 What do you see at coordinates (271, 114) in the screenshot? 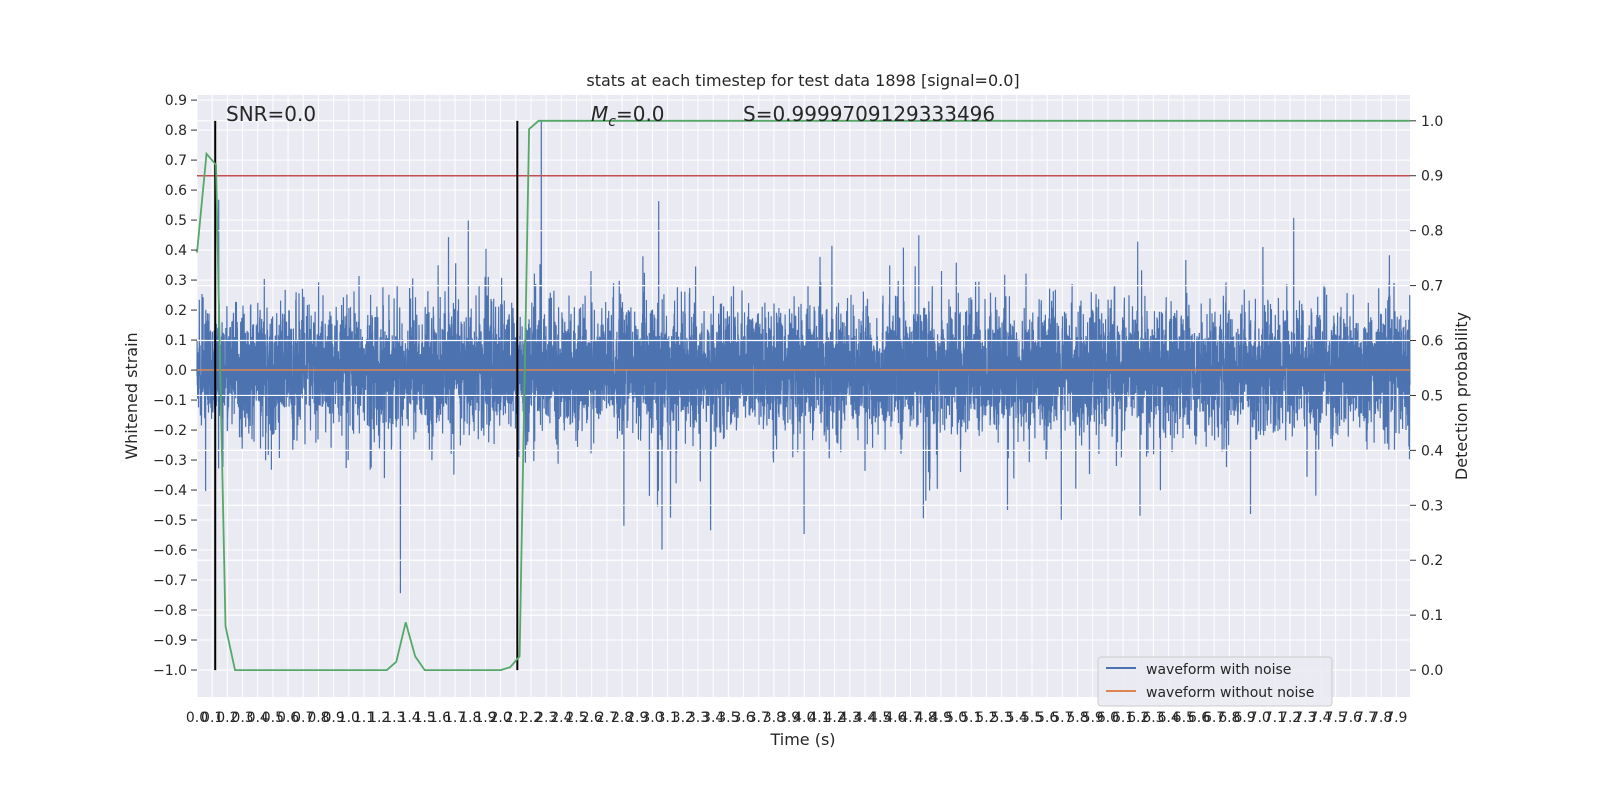
I see `snr-annotation: SNR=0.0` at bounding box center [271, 114].